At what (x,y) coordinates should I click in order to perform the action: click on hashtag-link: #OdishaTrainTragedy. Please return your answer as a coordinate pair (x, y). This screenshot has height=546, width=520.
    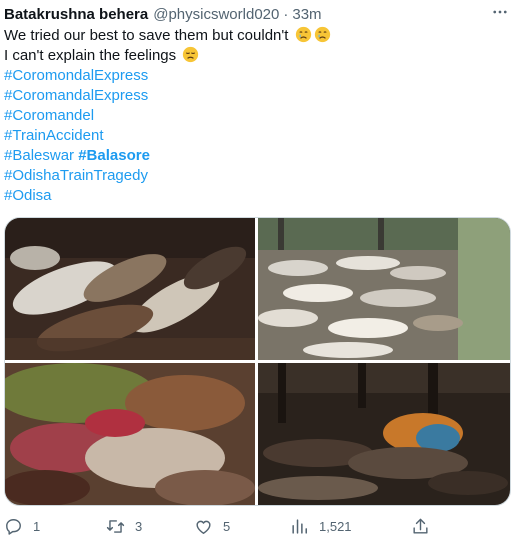
    Looking at the image, I should click on (76, 175).